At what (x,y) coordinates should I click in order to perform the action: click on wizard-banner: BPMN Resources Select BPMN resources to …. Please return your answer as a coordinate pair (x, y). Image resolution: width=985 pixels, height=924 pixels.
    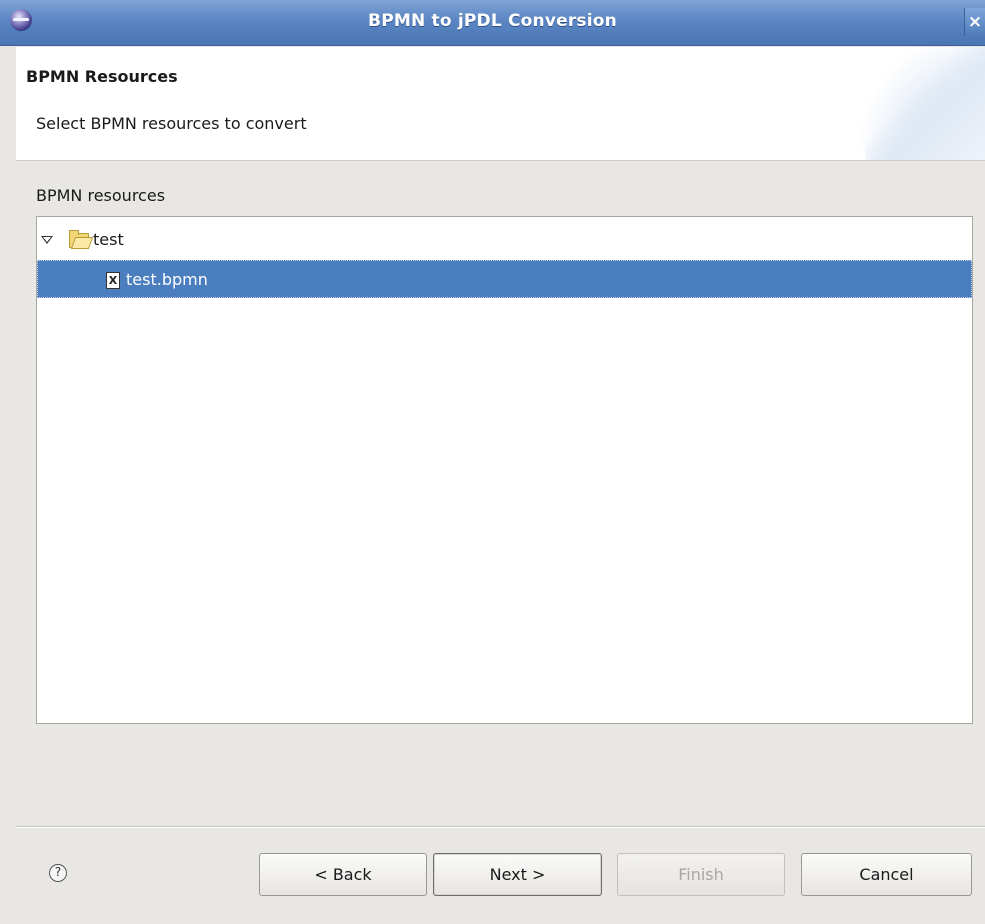
    Looking at the image, I should click on (500, 104).